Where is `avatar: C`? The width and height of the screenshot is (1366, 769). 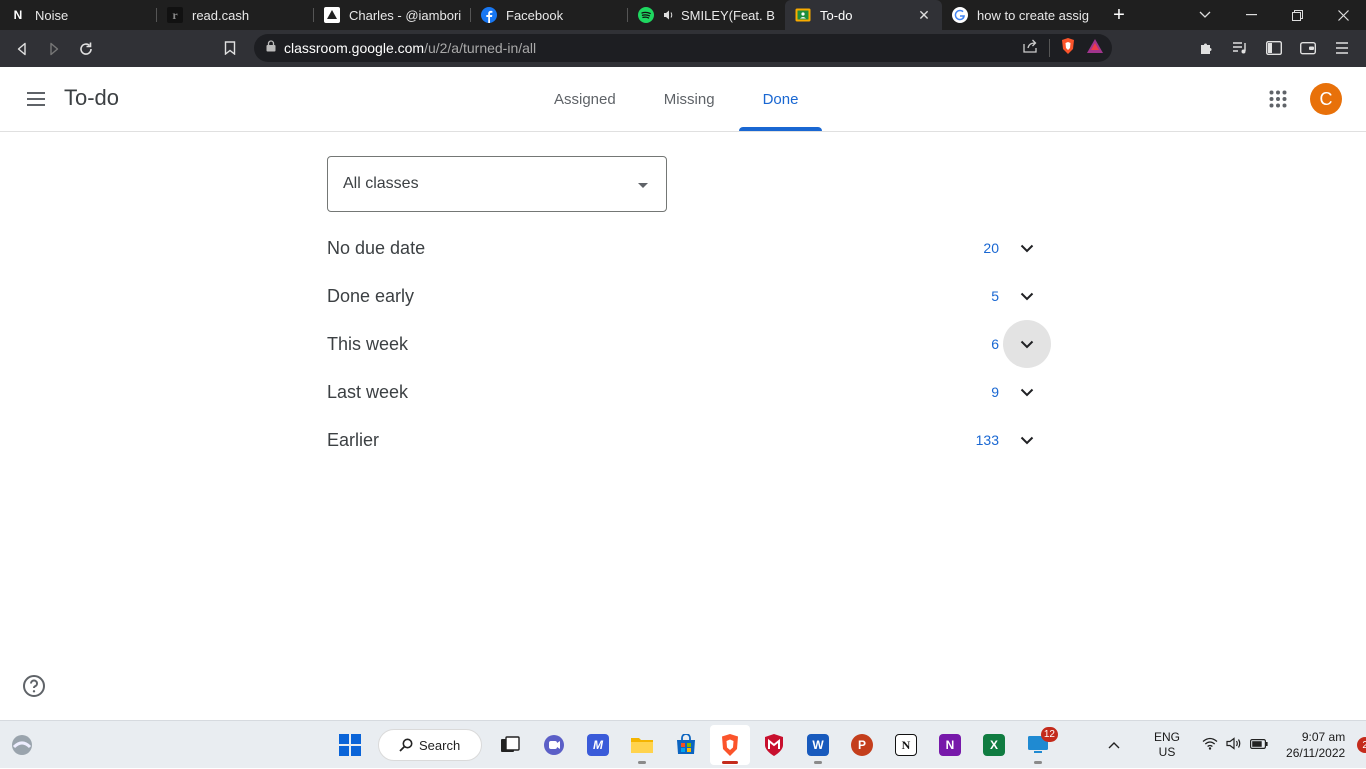
avatar: C is located at coordinates (1326, 99).